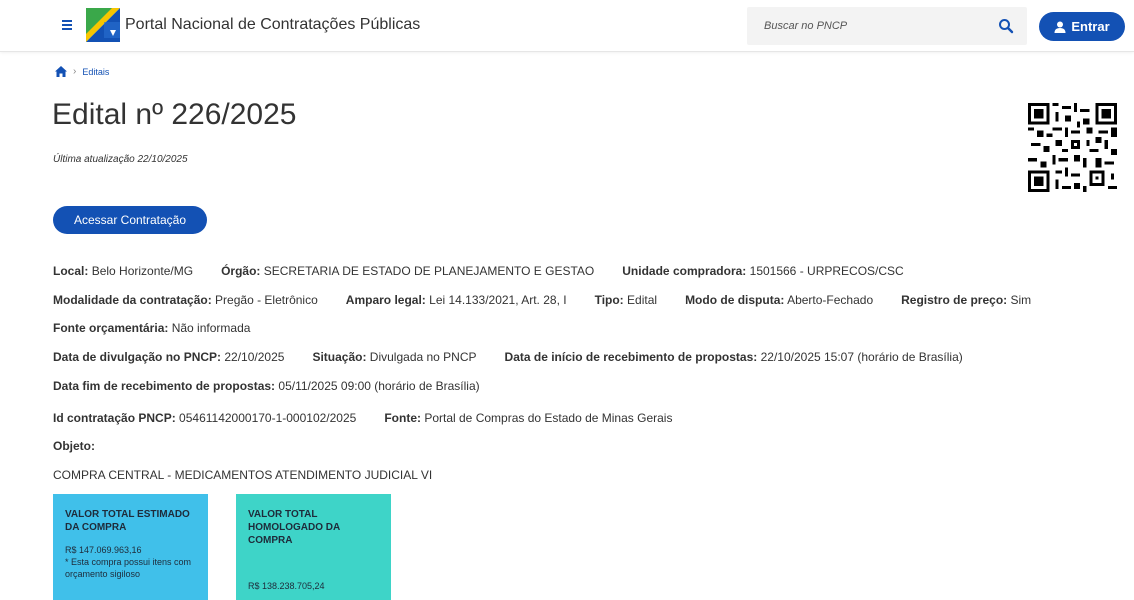 The image size is (1134, 600). Describe the element at coordinates (137, 357) in the screenshot. I see `divulgacao-label: Data de divulgação no PNCP:` at that location.